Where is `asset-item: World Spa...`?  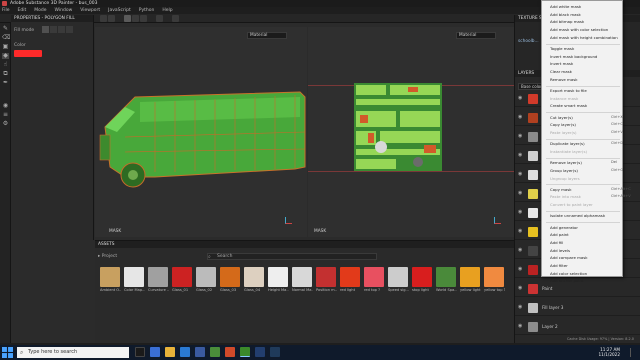 asset-item: World Spa... is located at coordinates (447, 279).